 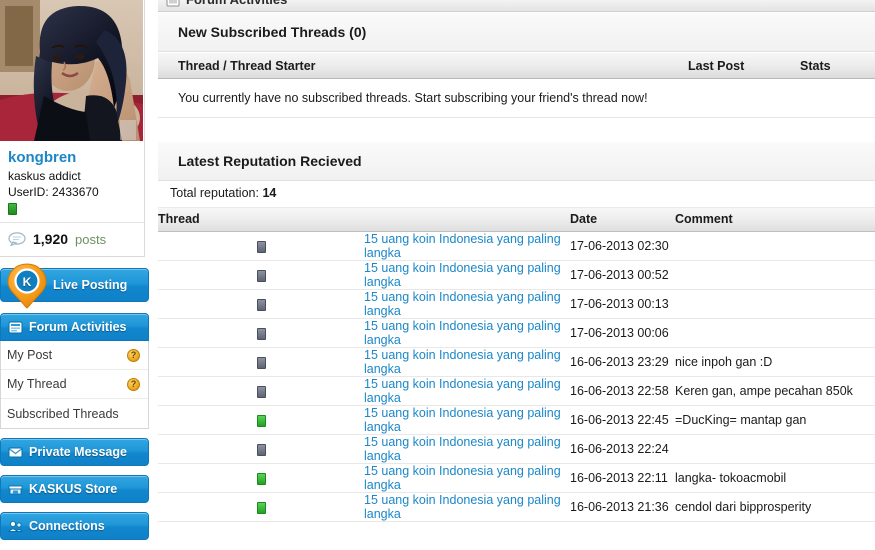 I want to click on row-date-cell: 16-06-2013 22:24, so click(x=622, y=449).